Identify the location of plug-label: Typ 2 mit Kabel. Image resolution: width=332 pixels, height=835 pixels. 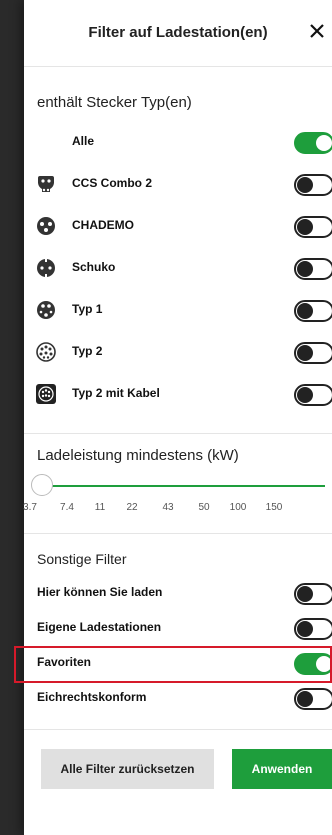
(116, 393).